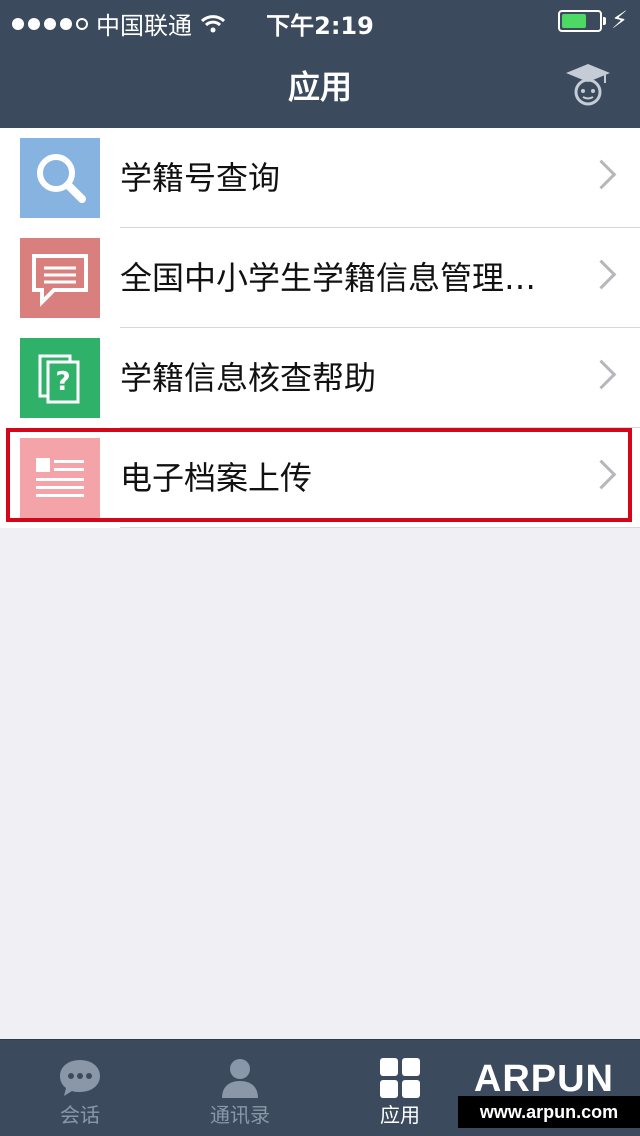 This screenshot has width=640, height=1136. What do you see at coordinates (80, 1078) in the screenshot?
I see `chat-bubble-icon` at bounding box center [80, 1078].